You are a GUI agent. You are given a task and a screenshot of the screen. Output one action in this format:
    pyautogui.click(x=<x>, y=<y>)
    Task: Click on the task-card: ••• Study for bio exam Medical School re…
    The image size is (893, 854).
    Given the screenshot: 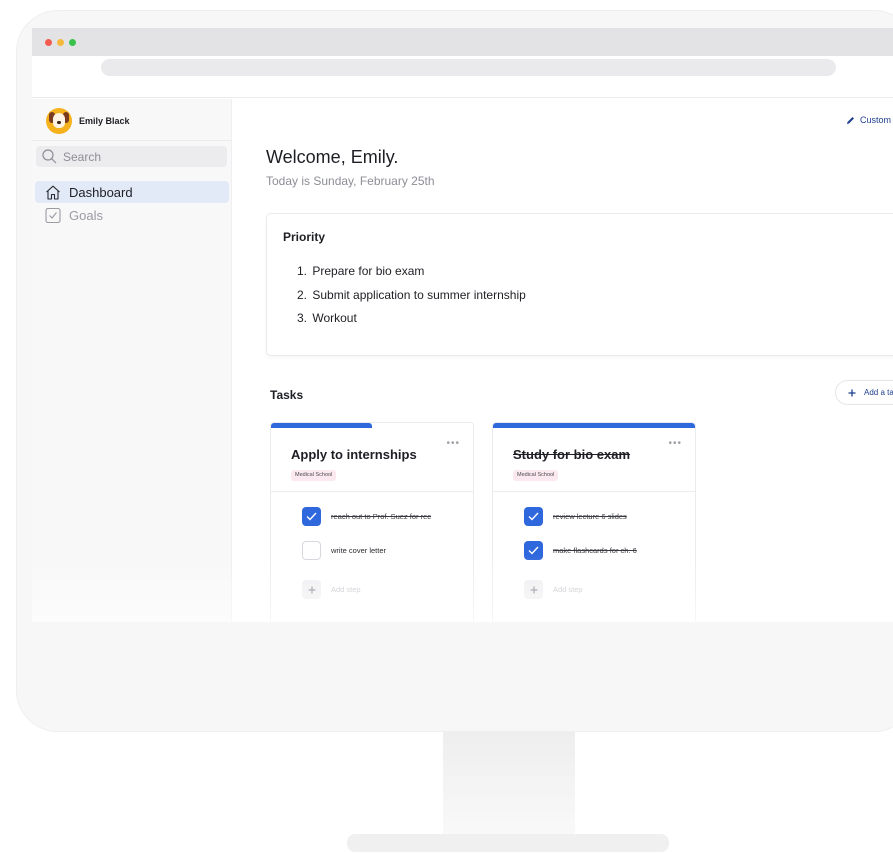 What is the action you would take?
    pyautogui.click(x=594, y=522)
    